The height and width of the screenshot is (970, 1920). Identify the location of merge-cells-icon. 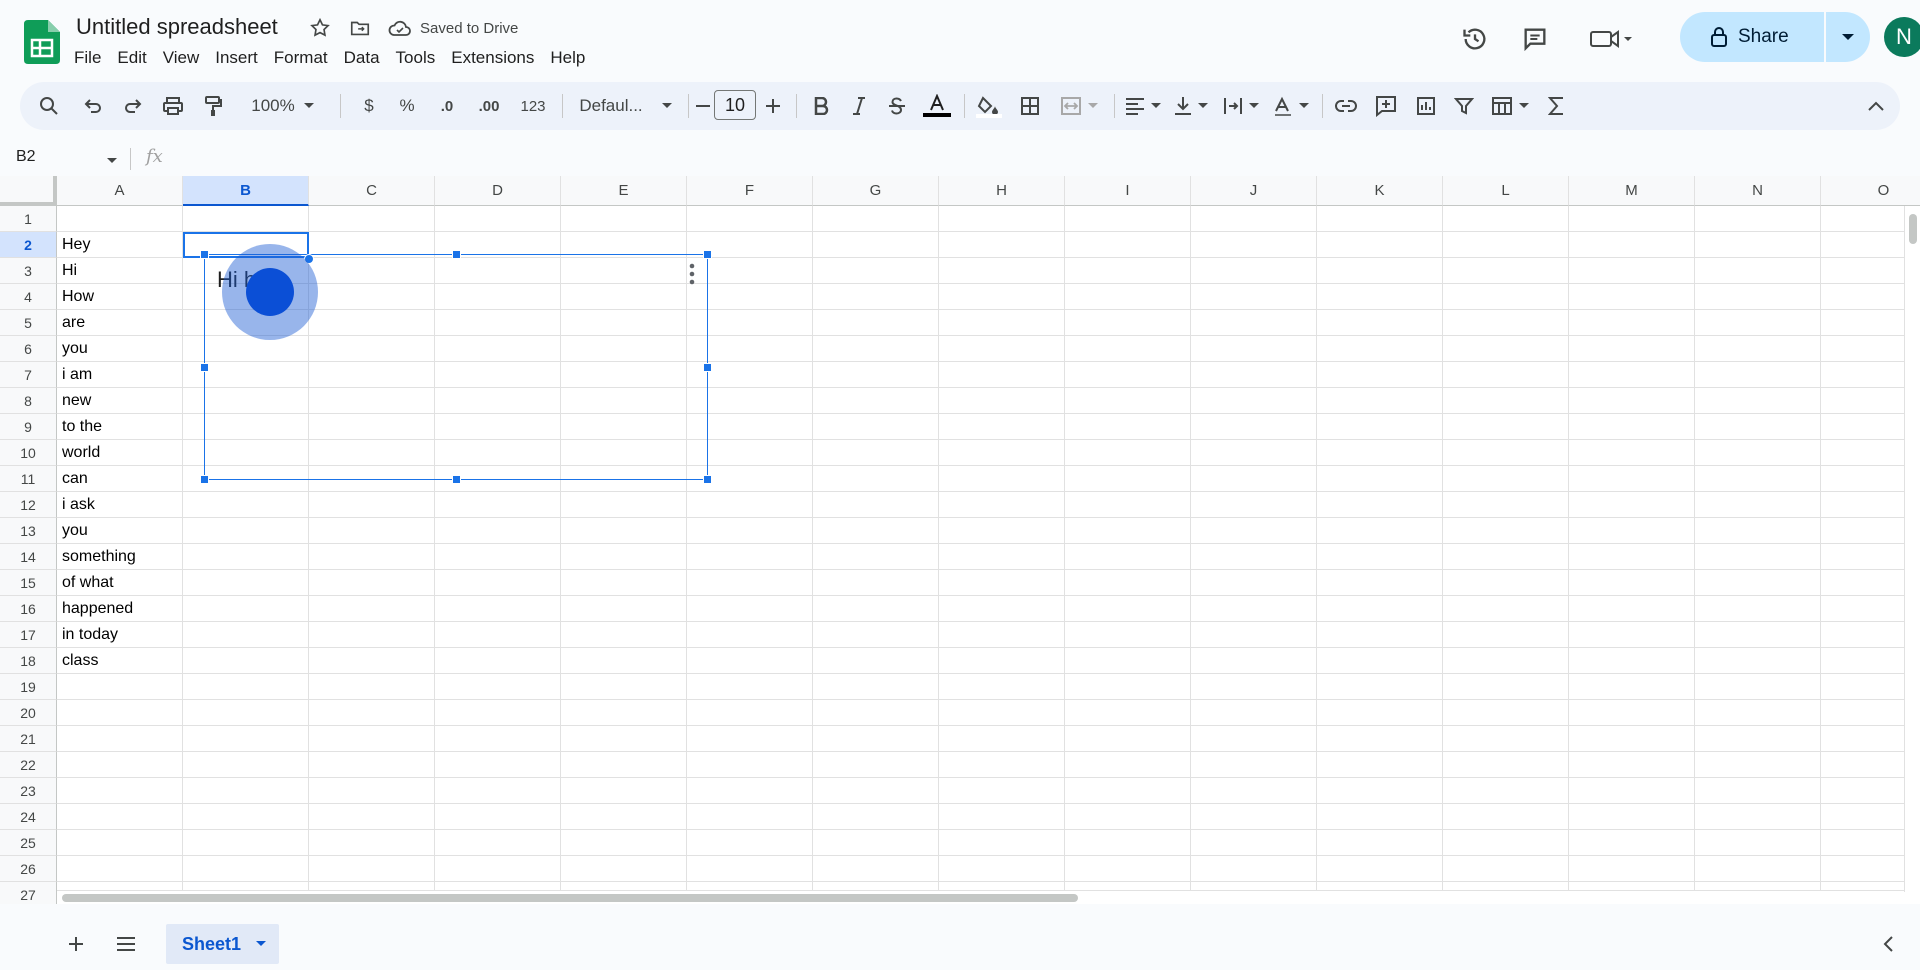
(1079, 106).